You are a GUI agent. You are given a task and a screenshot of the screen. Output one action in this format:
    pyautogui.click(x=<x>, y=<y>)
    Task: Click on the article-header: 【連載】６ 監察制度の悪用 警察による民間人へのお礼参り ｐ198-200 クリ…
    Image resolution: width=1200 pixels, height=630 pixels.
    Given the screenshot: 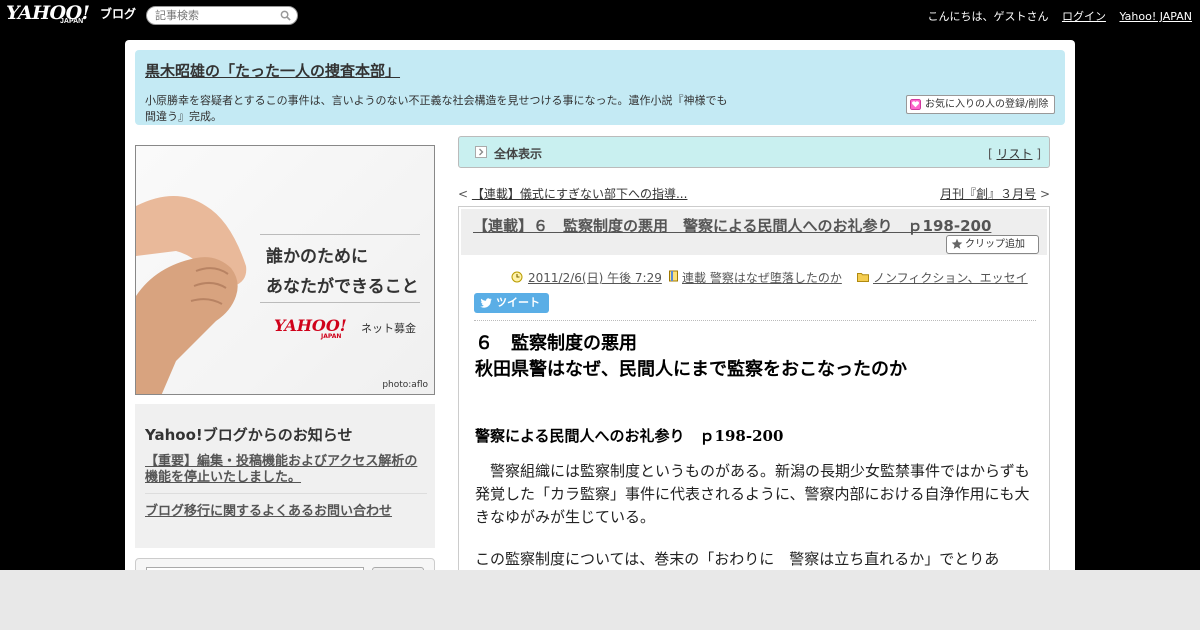 What is the action you would take?
    pyautogui.click(x=754, y=232)
    